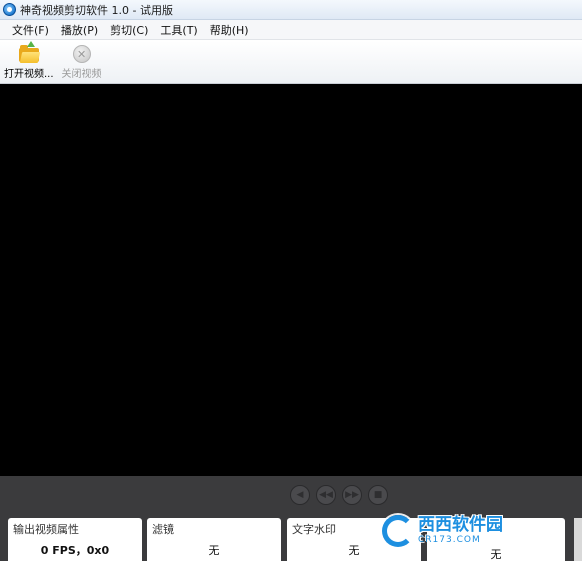  What do you see at coordinates (163, 529) in the screenshot?
I see `filter-title: 滤镜` at bounding box center [163, 529].